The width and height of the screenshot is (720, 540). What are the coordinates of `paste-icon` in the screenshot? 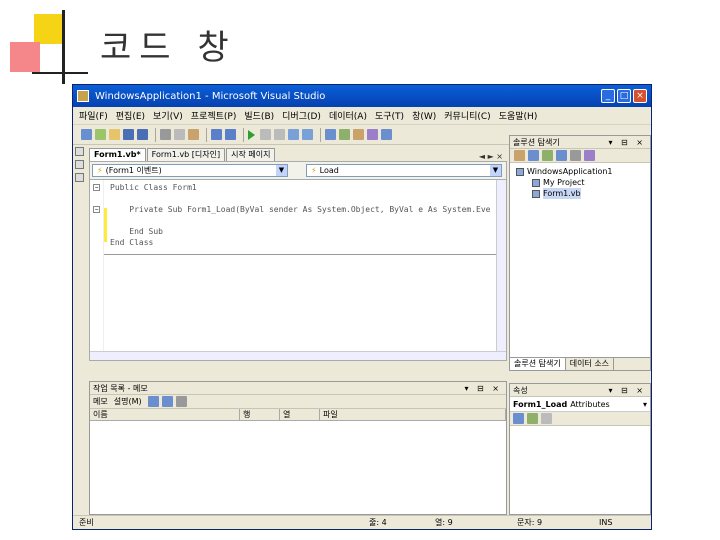 It's located at (193, 134).